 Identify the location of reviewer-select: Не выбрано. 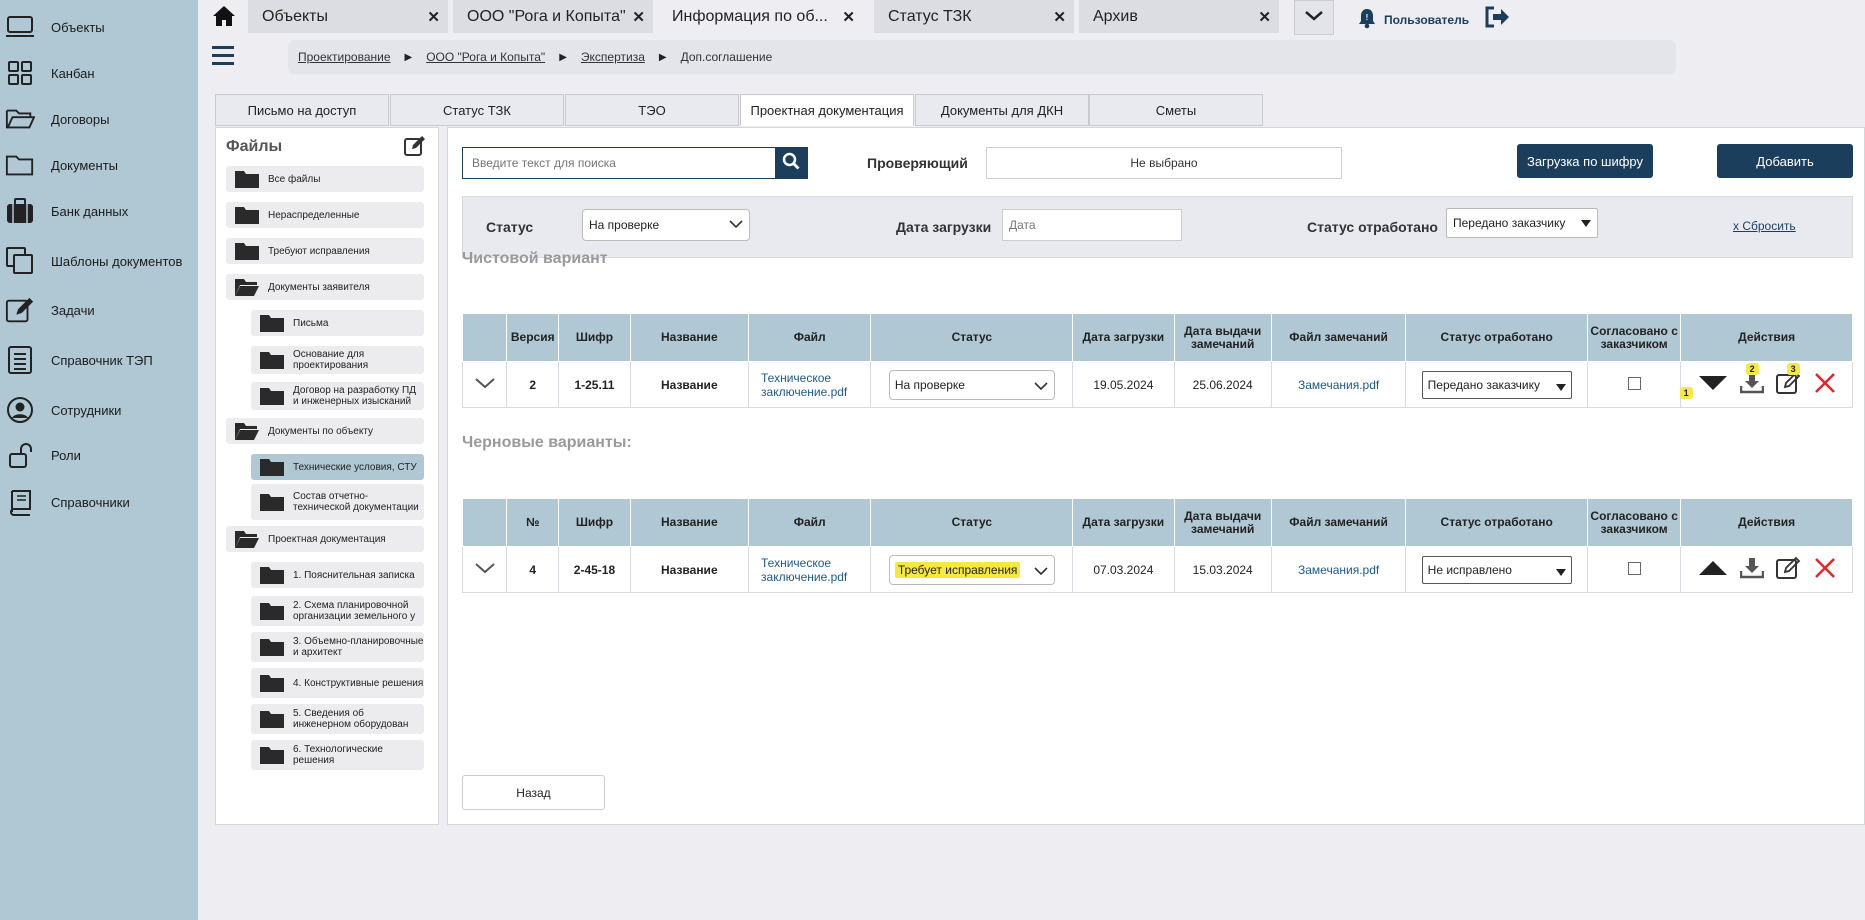
(1164, 163).